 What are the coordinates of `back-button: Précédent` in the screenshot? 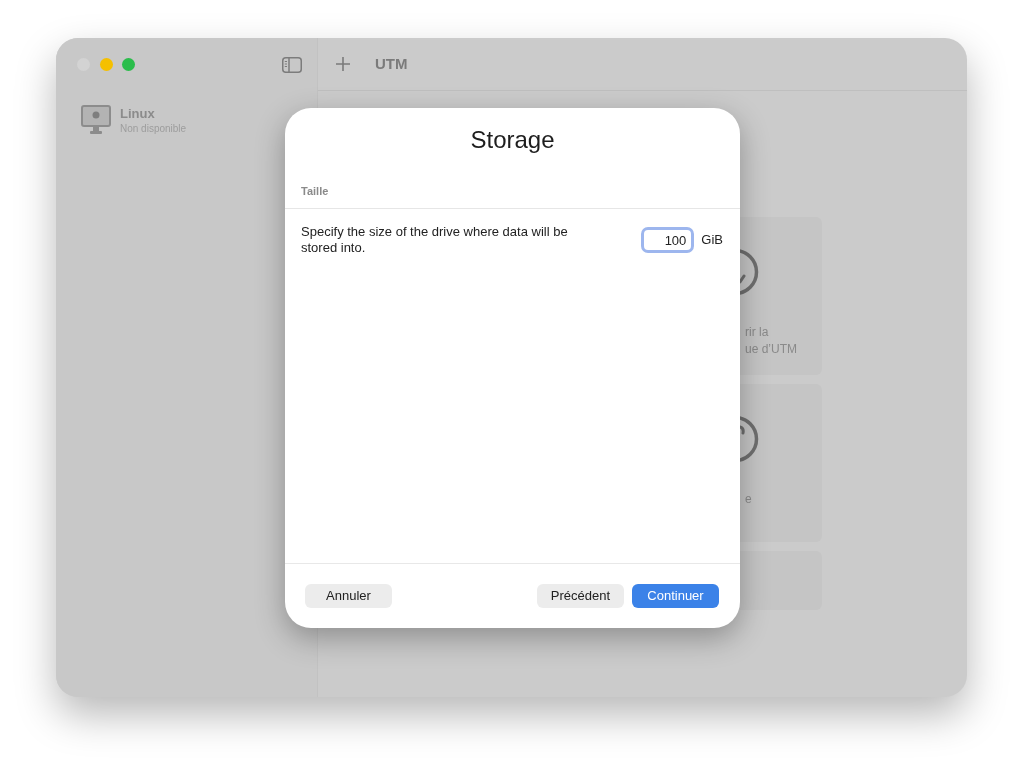 It's located at (580, 596).